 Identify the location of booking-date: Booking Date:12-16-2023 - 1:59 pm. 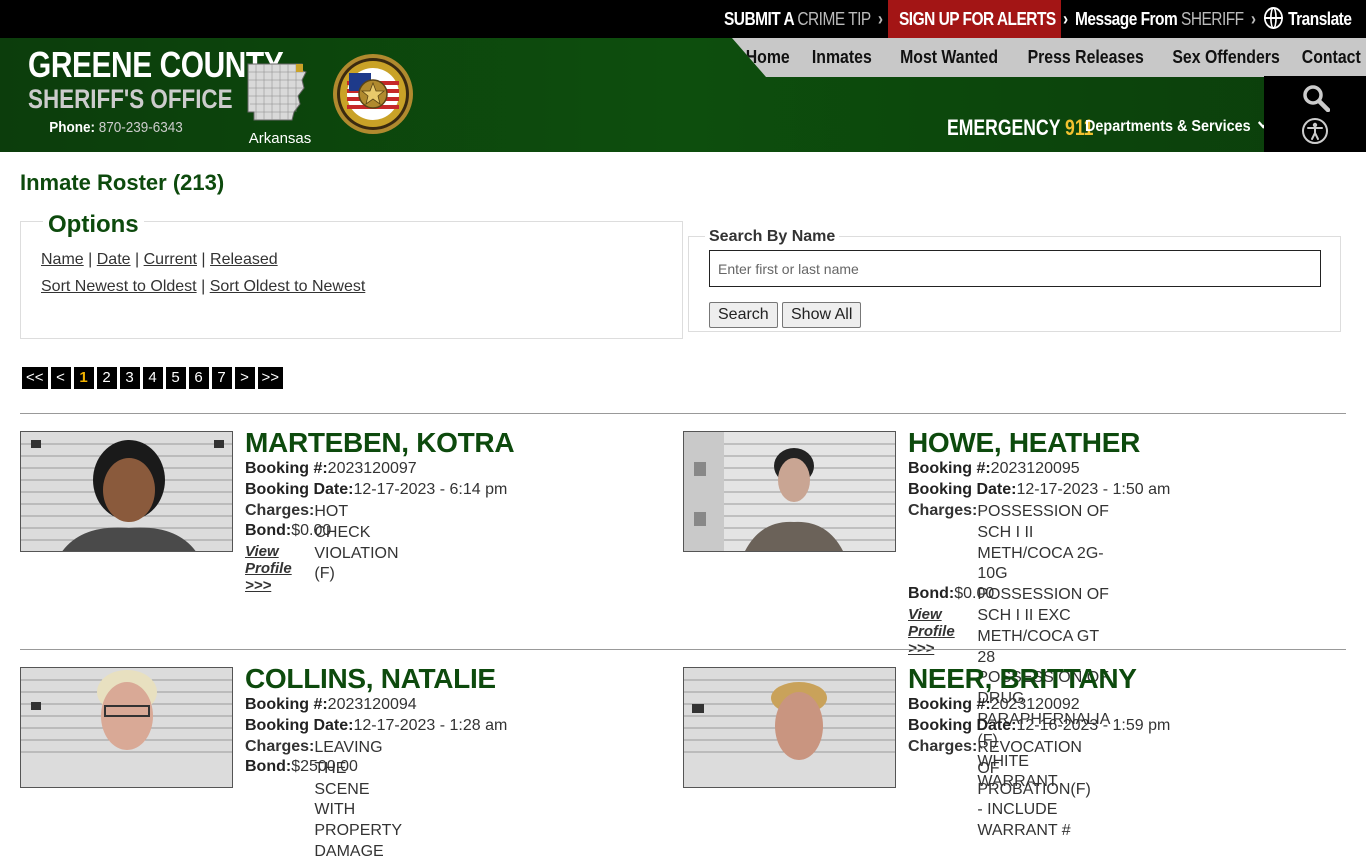
(1039, 726).